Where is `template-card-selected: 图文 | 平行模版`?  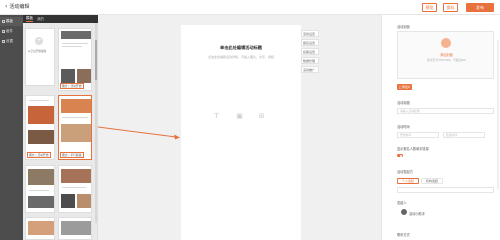 template-card-selected: 图文 | 平行模版 is located at coordinates (75, 127).